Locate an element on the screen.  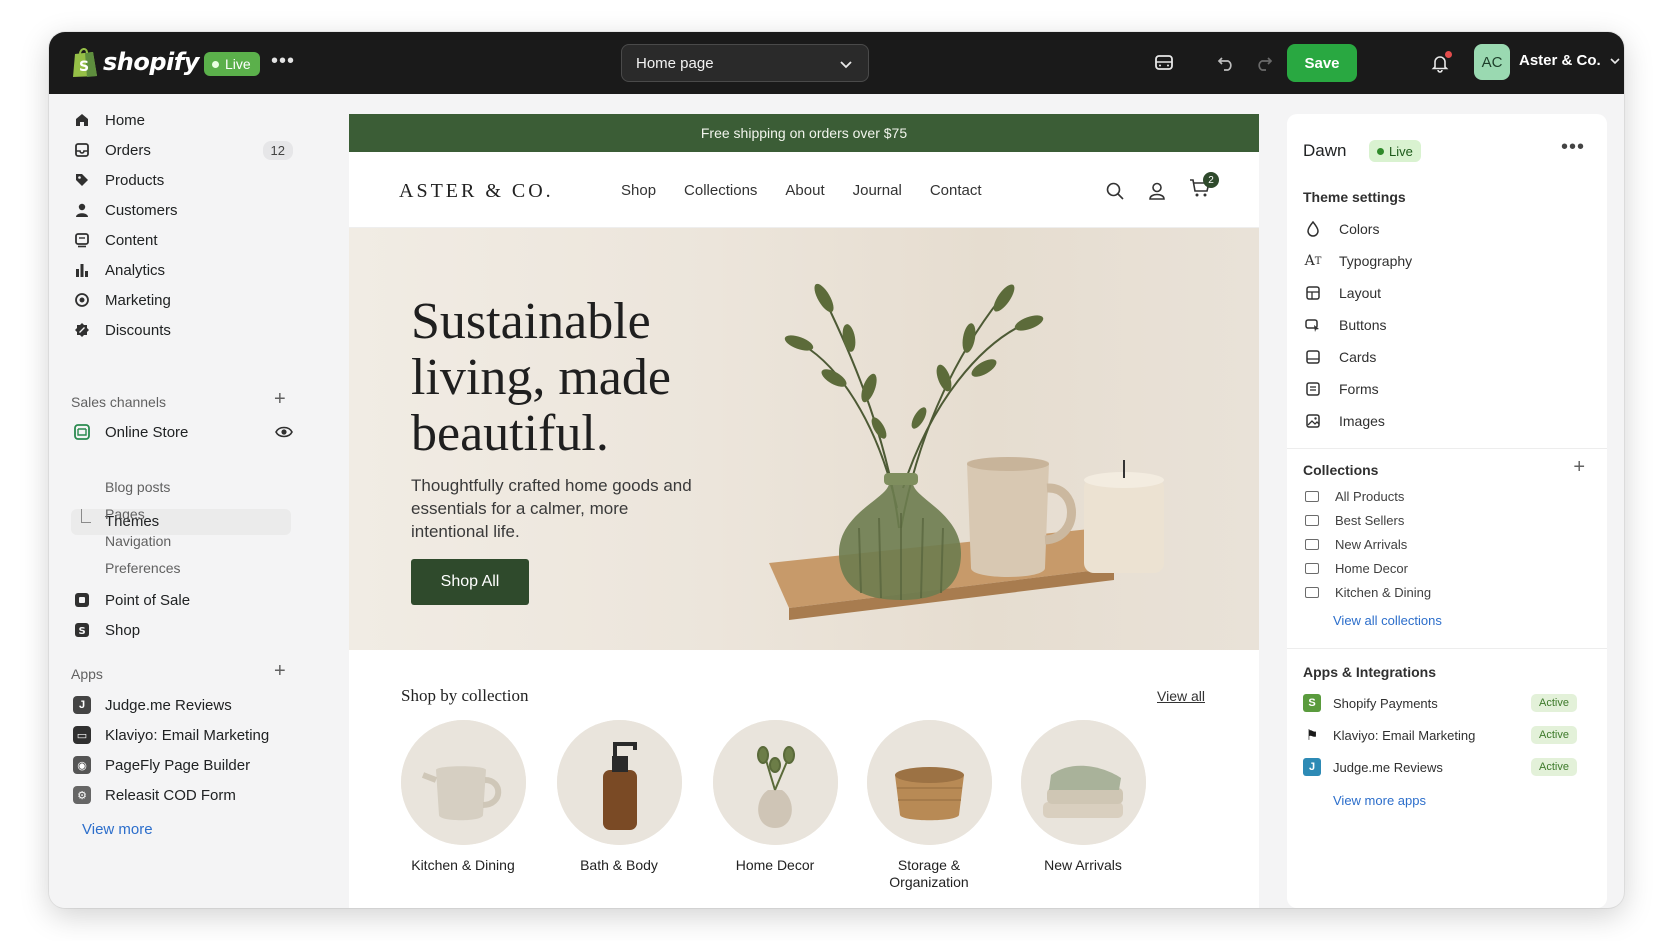
form-icon is located at coordinates (1313, 389).